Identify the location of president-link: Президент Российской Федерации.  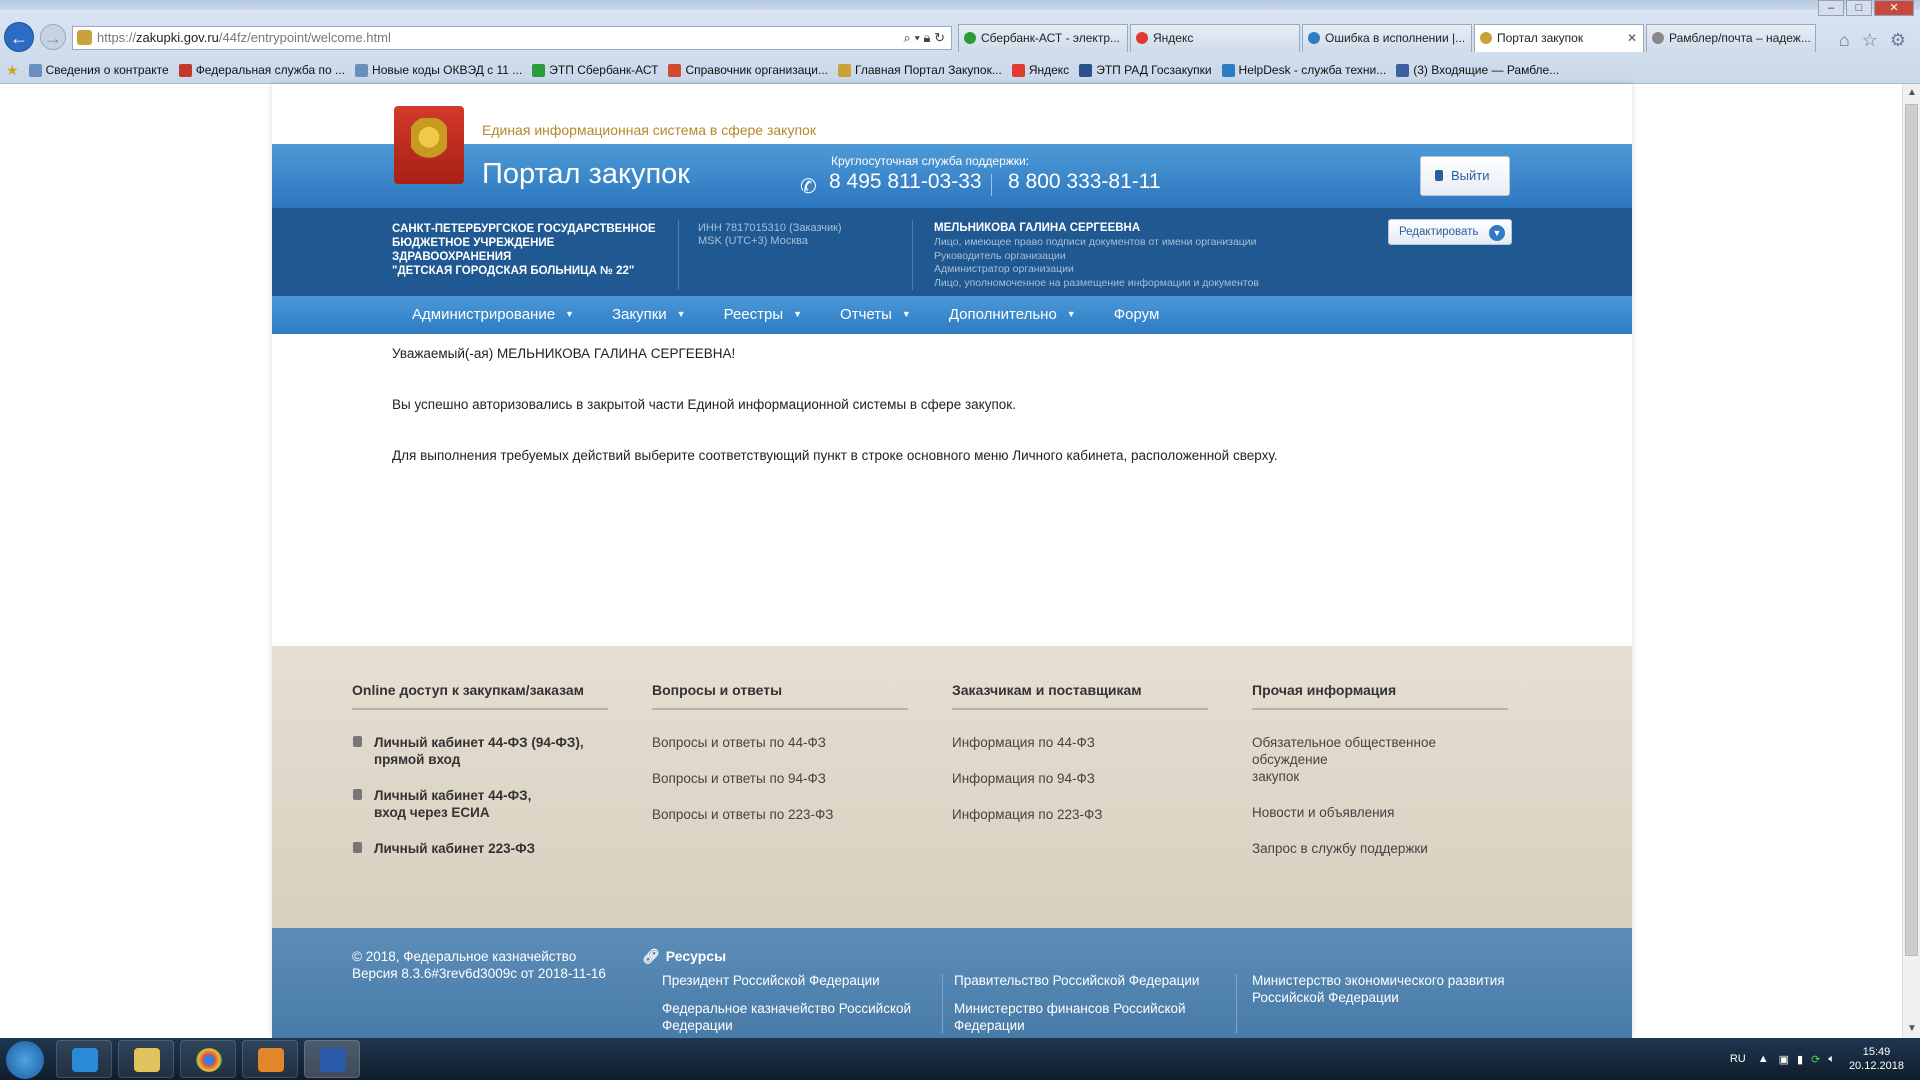
(802, 980).